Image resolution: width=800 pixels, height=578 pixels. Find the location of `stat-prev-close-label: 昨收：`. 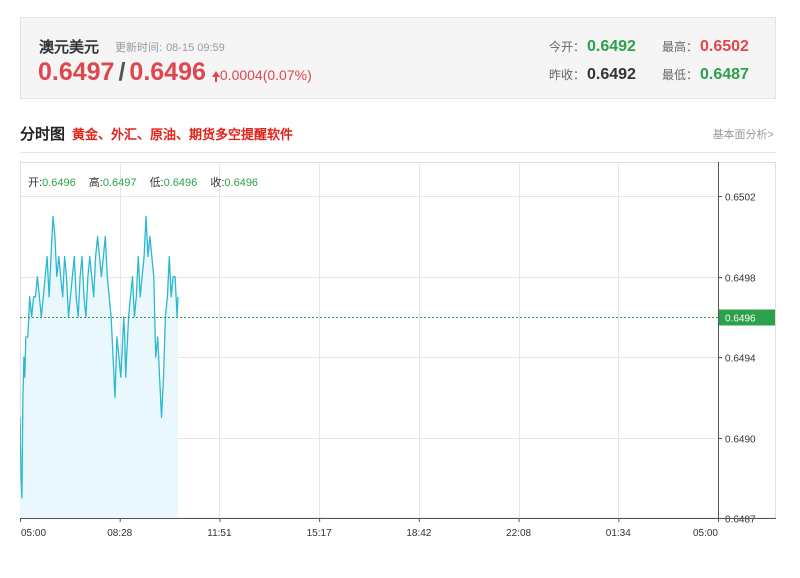

stat-prev-close-label: 昨收： is located at coordinates (567, 75).